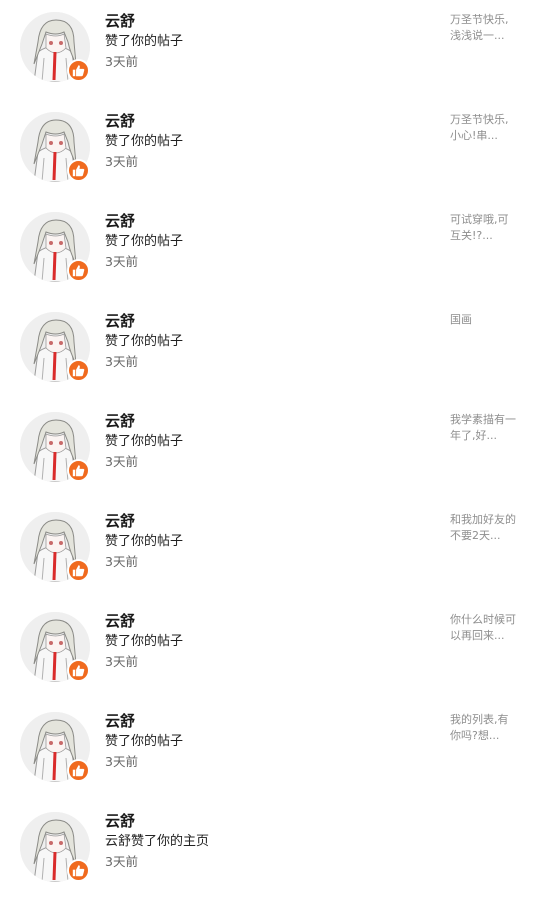 The height and width of the screenshot is (900, 540). Describe the element at coordinates (461, 319) in the screenshot. I see `post-preview-line: 国画` at that location.